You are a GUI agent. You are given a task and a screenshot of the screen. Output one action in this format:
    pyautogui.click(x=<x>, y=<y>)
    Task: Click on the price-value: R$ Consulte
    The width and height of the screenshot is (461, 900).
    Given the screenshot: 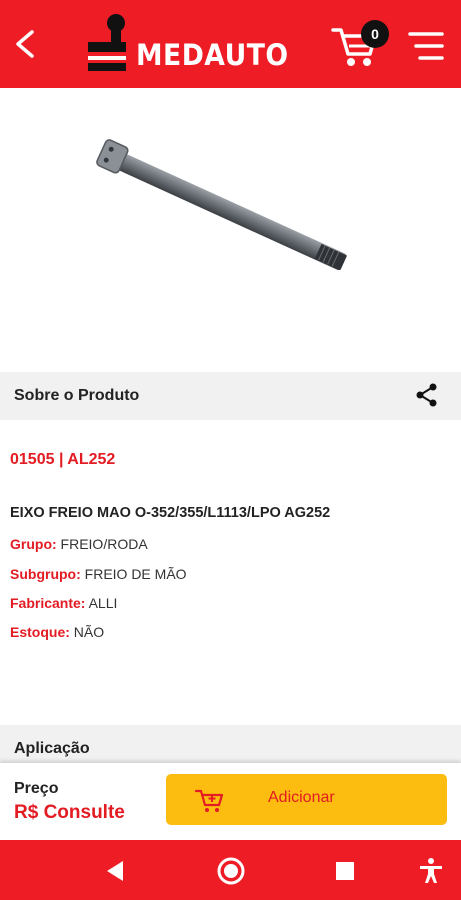 What is the action you would take?
    pyautogui.click(x=69, y=812)
    